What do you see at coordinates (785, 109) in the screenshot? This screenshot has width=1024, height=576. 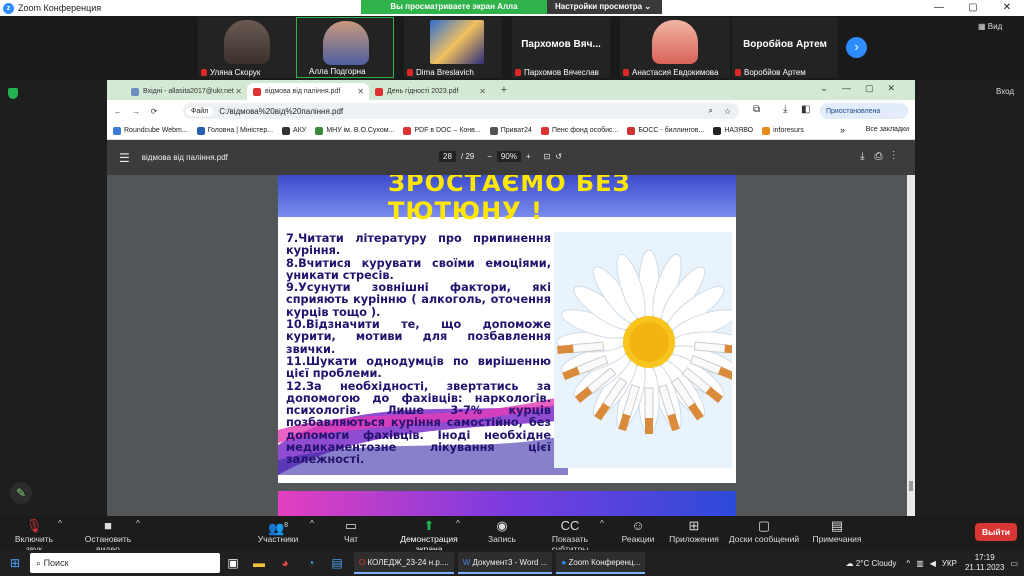 I see `download-icon: ⤓` at bounding box center [785, 109].